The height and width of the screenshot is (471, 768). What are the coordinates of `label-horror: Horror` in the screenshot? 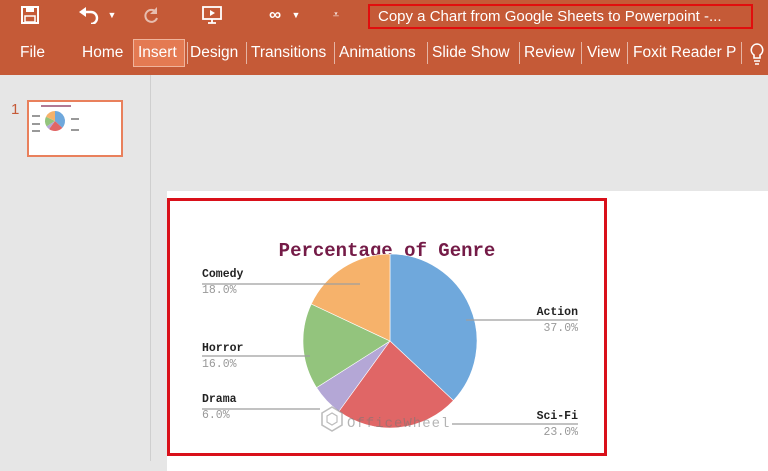 It's located at (223, 348).